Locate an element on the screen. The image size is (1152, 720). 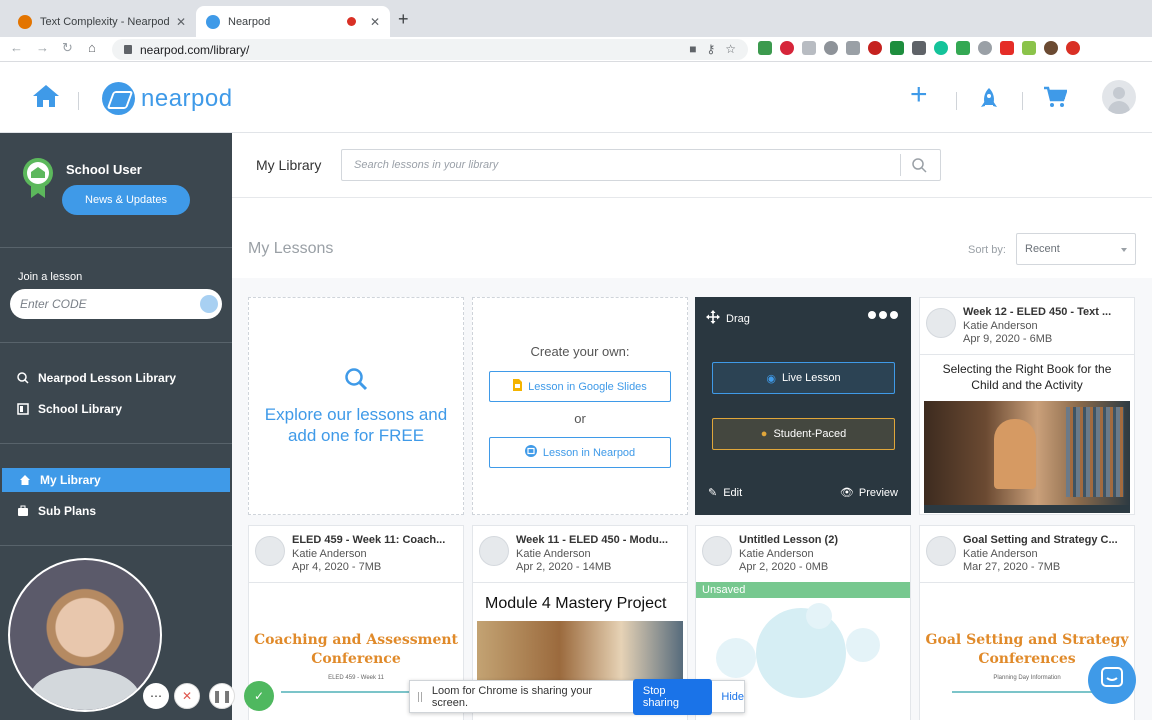
explore-text: Explore our lessons and add one for FREE is located at coordinates (356, 424).